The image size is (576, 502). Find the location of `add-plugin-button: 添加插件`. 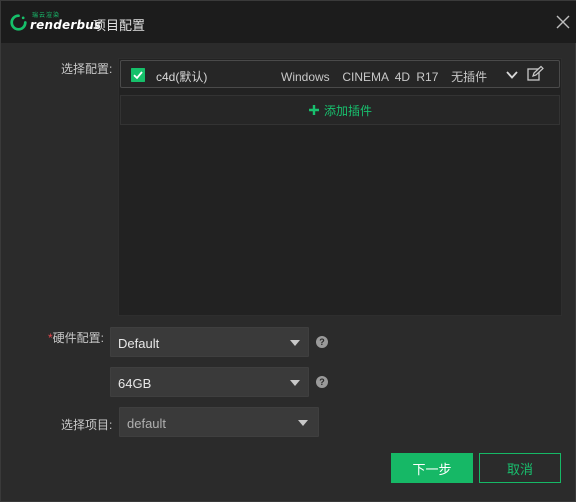

add-plugin-button: 添加插件 is located at coordinates (340, 110).